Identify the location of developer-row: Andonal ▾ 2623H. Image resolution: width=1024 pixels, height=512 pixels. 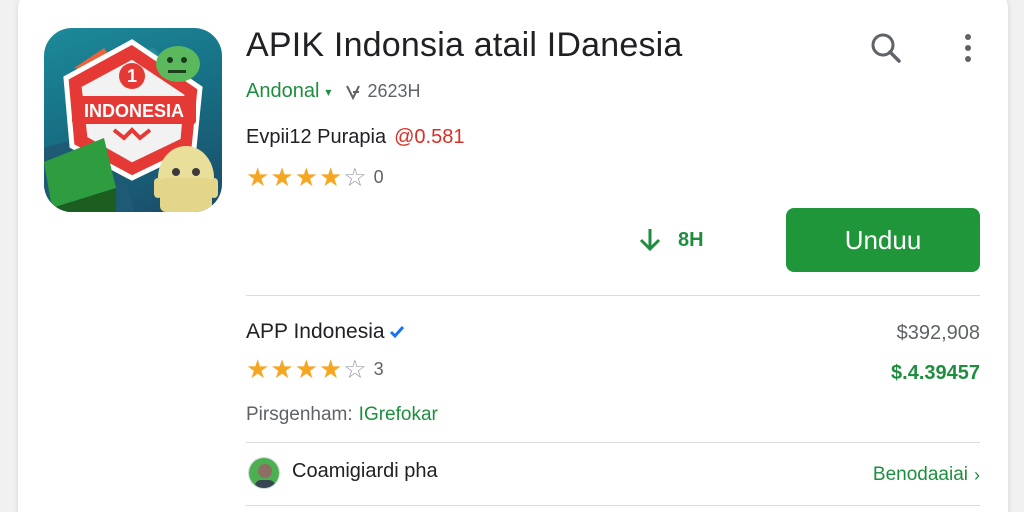
(333, 91).